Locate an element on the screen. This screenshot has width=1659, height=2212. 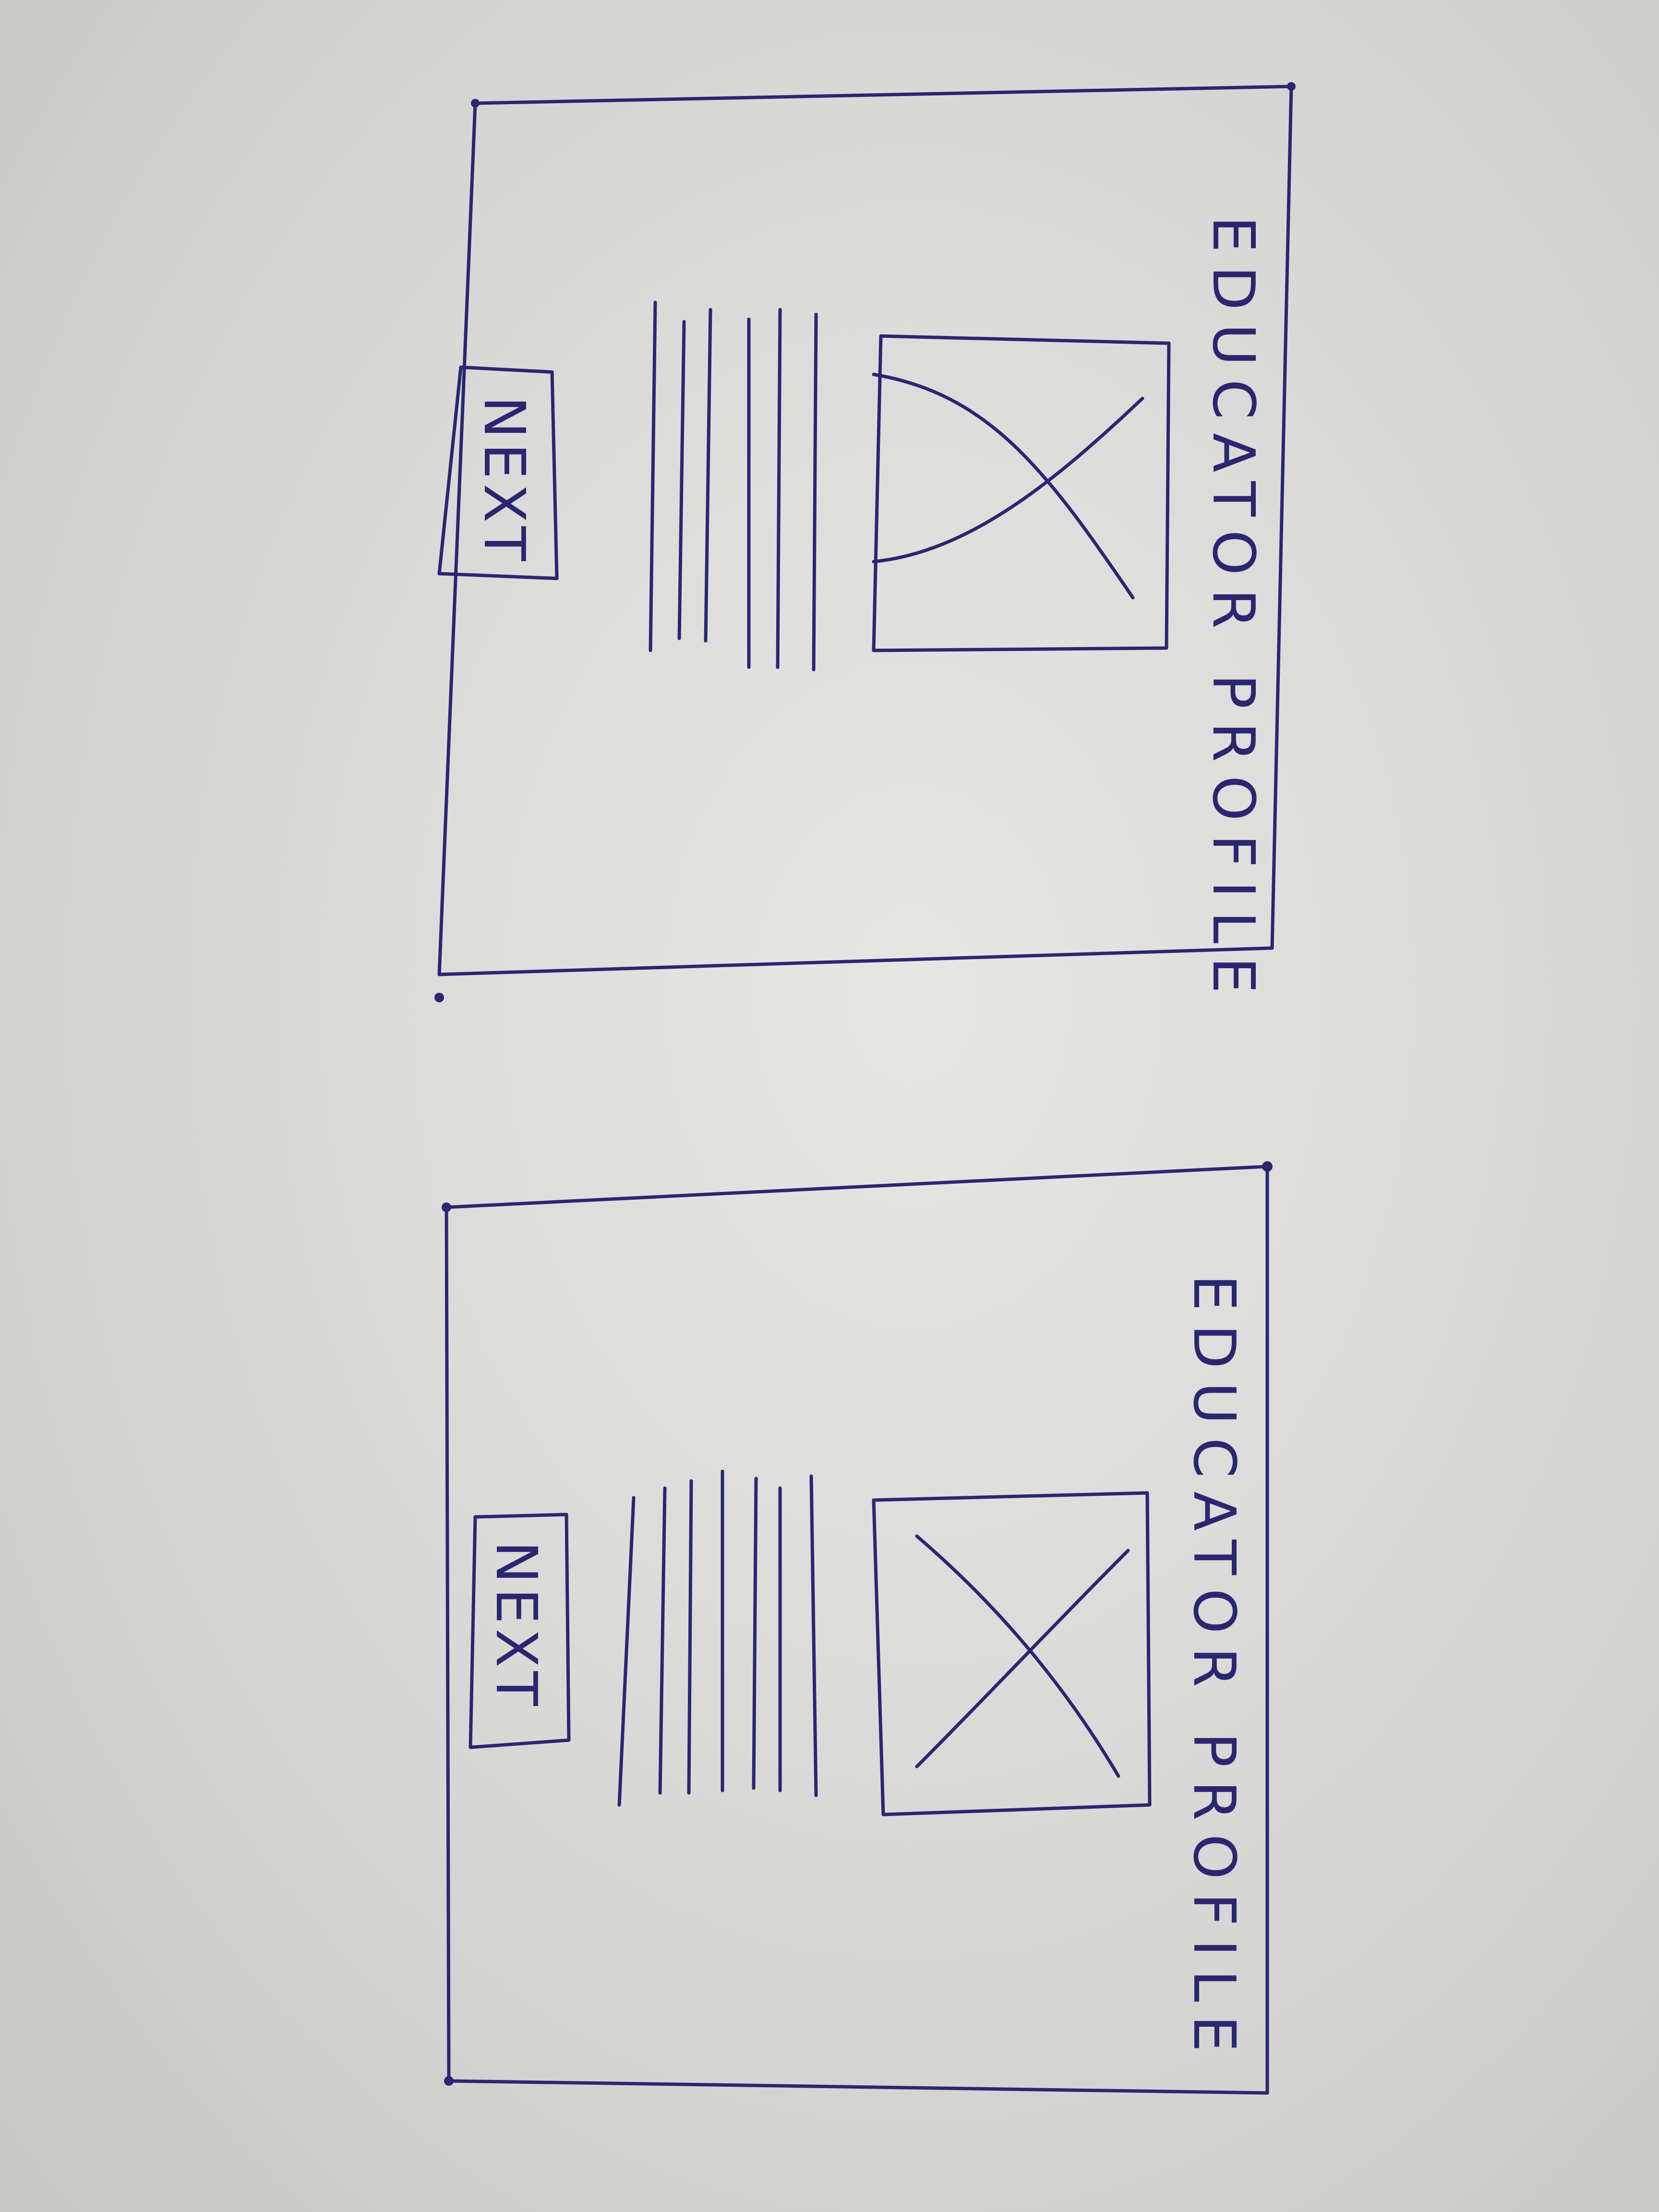
screen-1-image-placeholder is located at coordinates (1021, 493).